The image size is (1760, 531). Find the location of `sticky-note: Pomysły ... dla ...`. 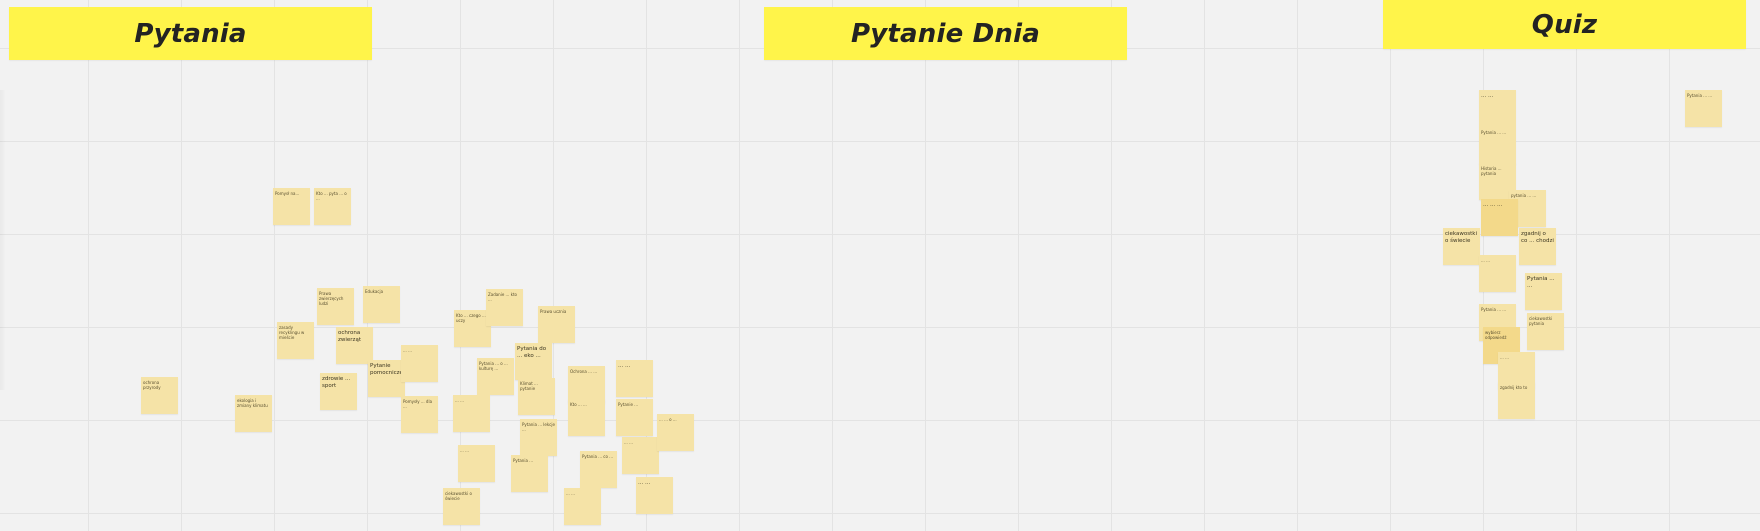

sticky-note: Pomysły ... dla ... is located at coordinates (419, 414).